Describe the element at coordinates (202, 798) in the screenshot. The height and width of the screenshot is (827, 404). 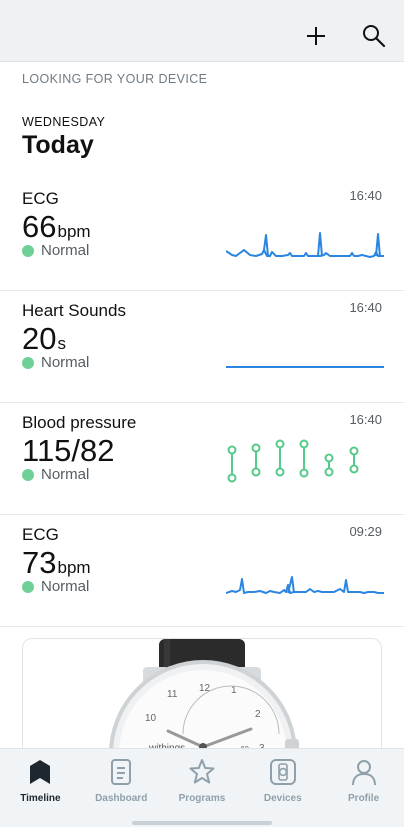
I see `tab-label: Programs` at that location.